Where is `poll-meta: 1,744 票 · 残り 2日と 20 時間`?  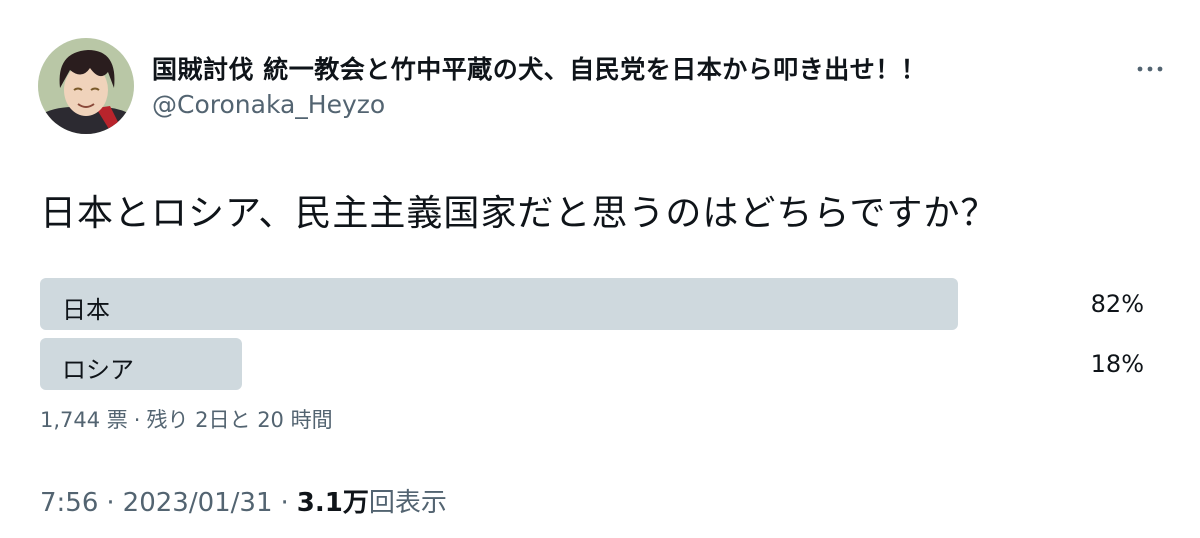 poll-meta: 1,744 票 · 残り 2日と 20 時間 is located at coordinates (186, 419).